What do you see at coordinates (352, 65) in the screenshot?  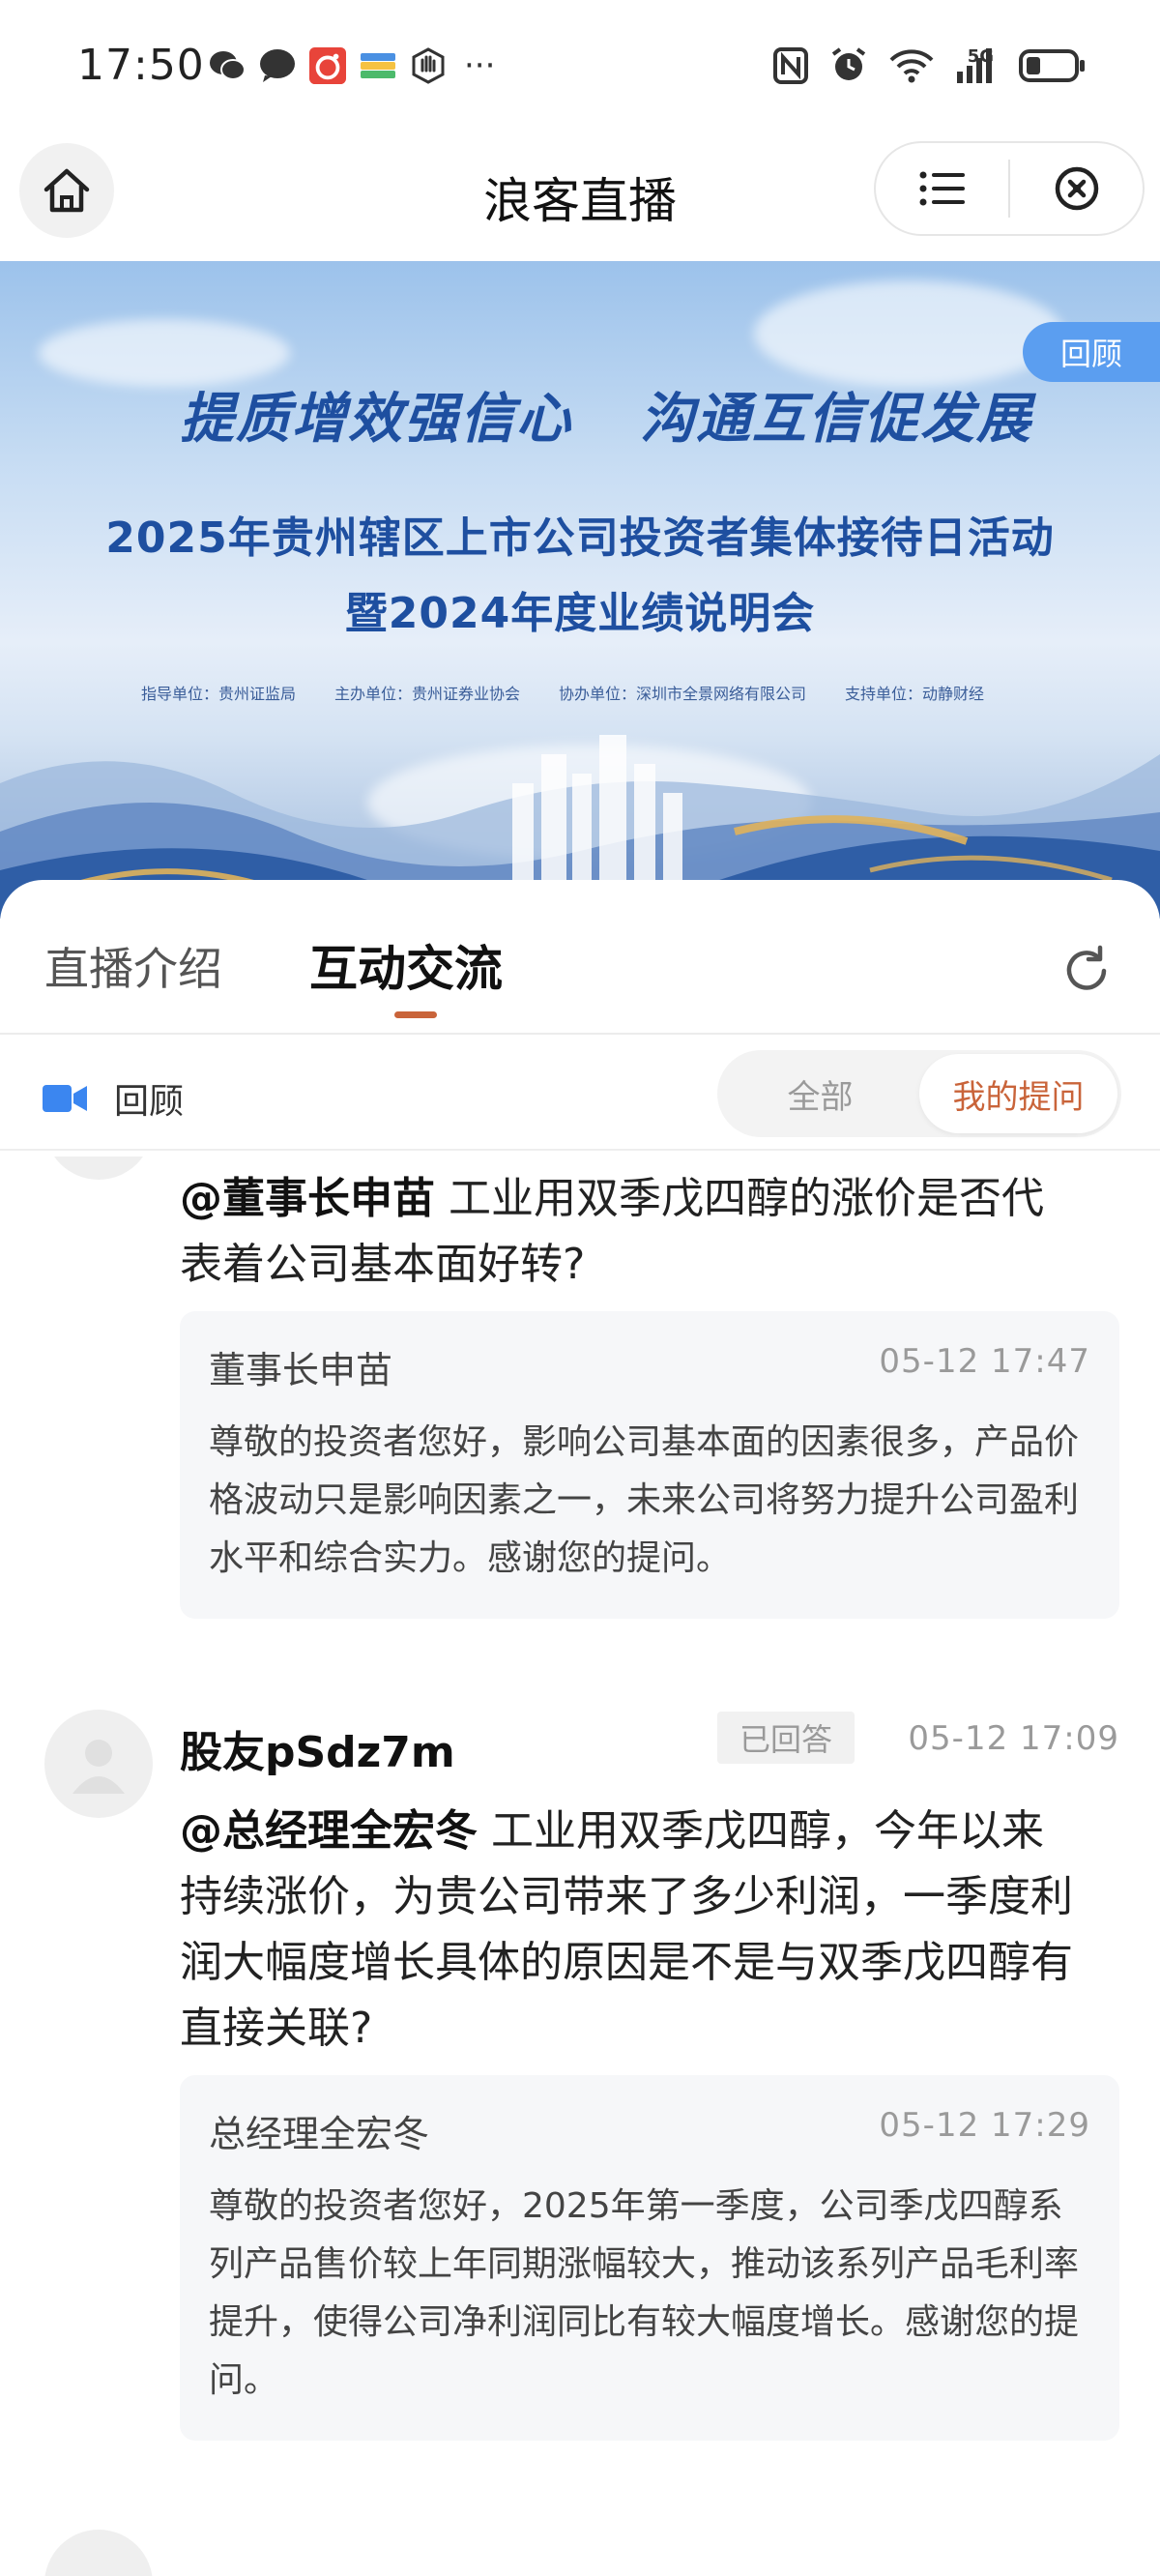 I see `notification-icons: ···` at bounding box center [352, 65].